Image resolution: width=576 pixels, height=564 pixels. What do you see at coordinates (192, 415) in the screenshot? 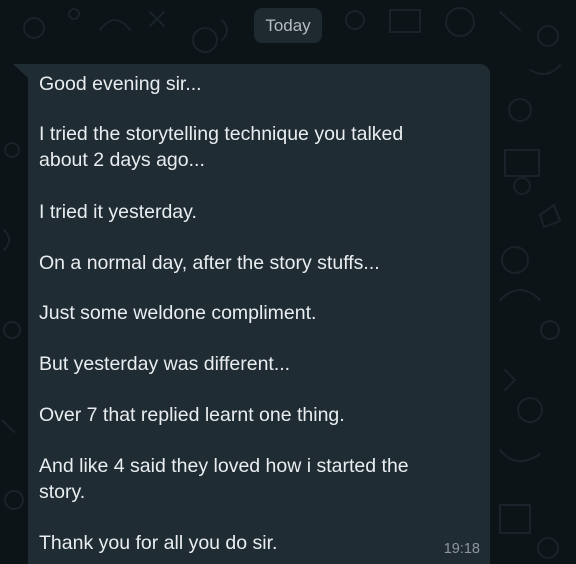
I see `message-paragraph: Over 7 that replied learnt one thing.` at bounding box center [192, 415].